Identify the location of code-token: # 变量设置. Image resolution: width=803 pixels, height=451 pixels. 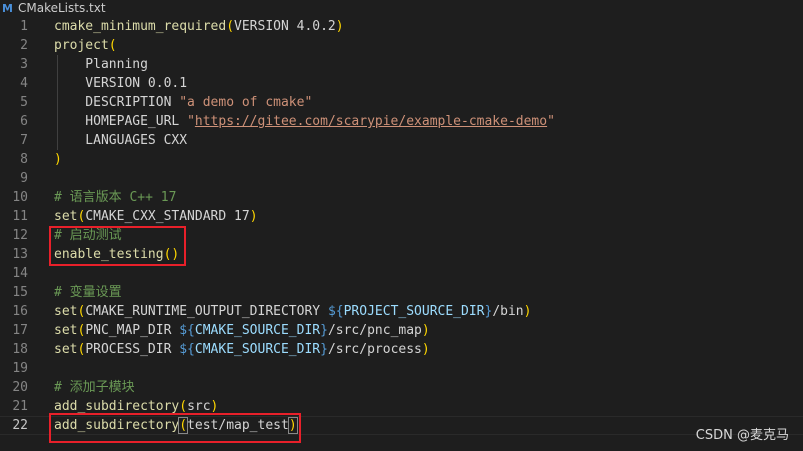
(88, 292).